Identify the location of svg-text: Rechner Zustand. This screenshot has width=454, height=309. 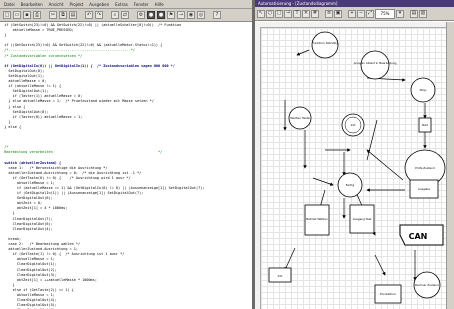
(427, 285).